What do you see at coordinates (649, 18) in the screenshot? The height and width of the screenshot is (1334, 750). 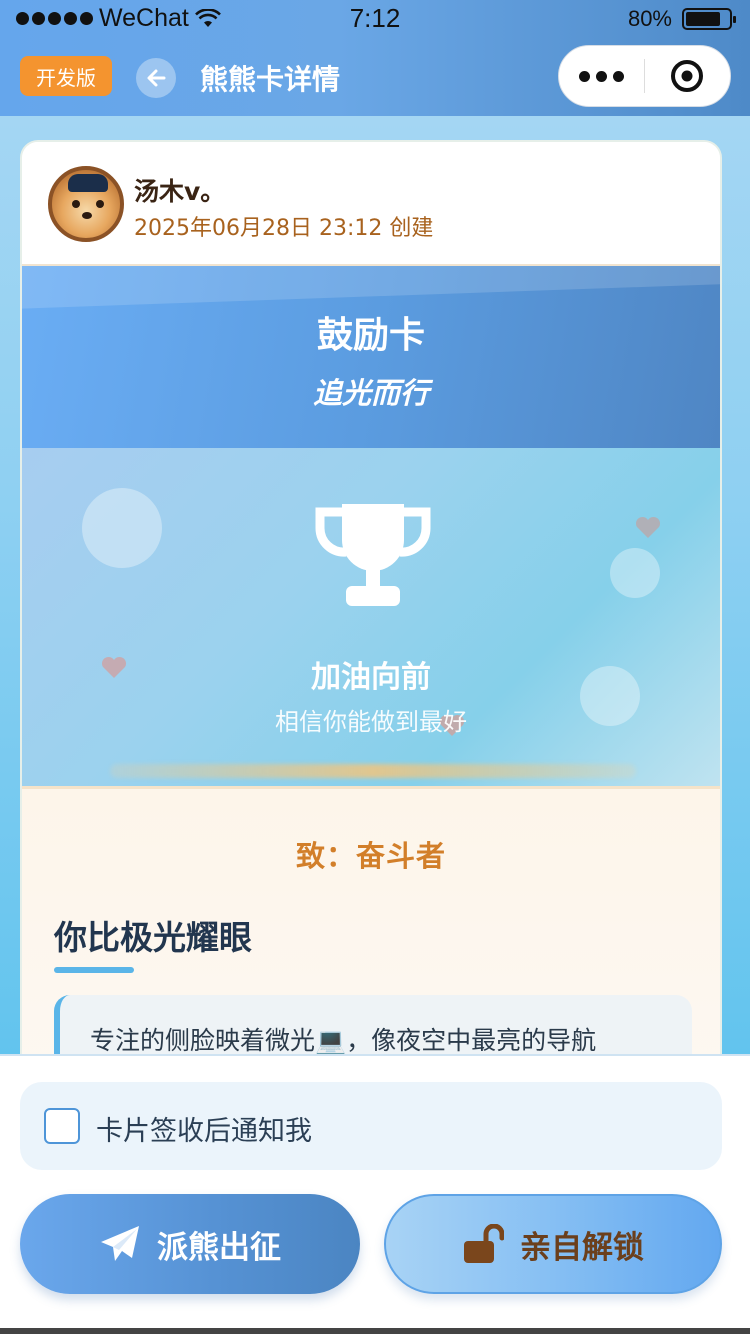 I see `battery-percent: 80%` at bounding box center [649, 18].